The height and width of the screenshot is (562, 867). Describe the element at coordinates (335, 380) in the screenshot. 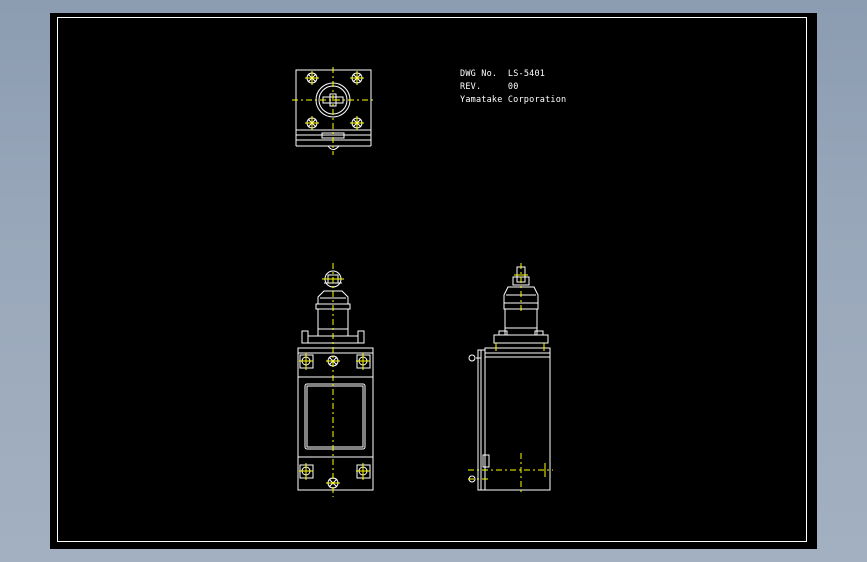

I see `front-view` at that location.